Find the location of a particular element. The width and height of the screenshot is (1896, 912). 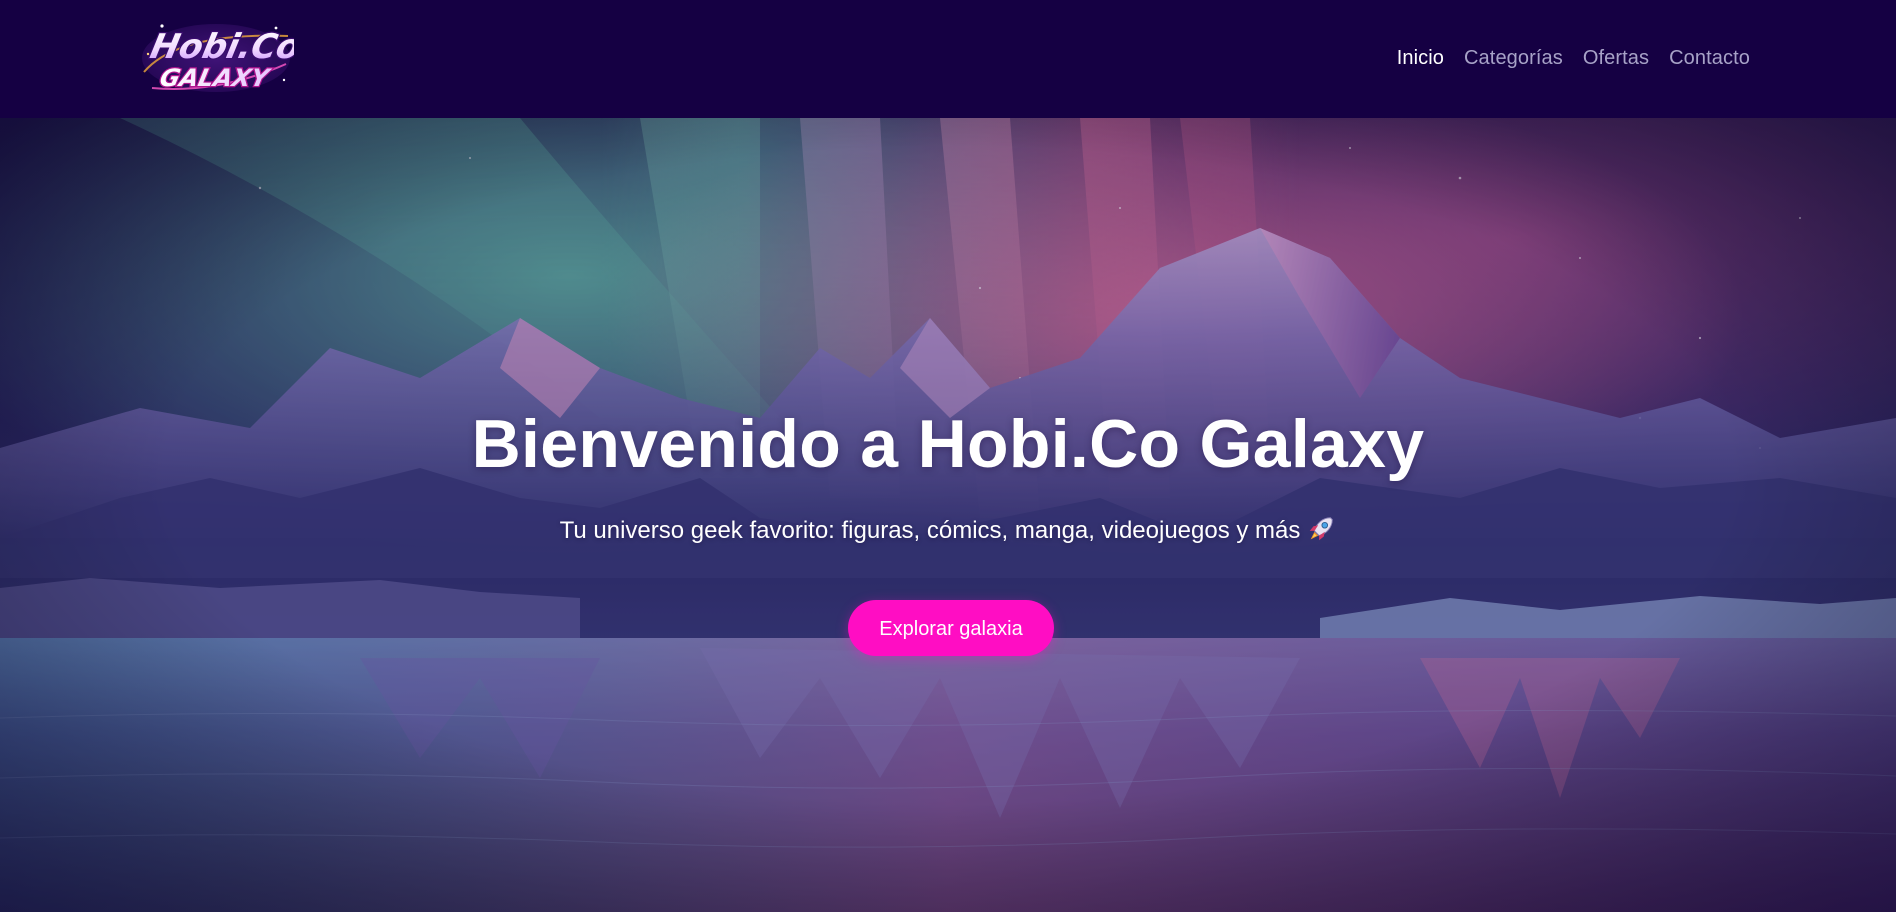

main-nav: Inicio Categorías Ofertas Contacto is located at coordinates (1573, 58).